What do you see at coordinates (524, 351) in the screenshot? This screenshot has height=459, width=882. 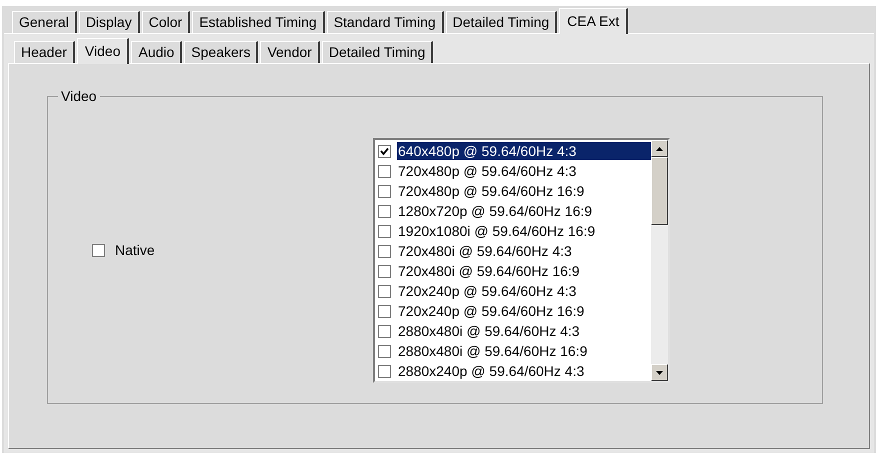 I see `list-item: 2880x480i @ 59.64/60Hz 16:9` at bounding box center [524, 351].